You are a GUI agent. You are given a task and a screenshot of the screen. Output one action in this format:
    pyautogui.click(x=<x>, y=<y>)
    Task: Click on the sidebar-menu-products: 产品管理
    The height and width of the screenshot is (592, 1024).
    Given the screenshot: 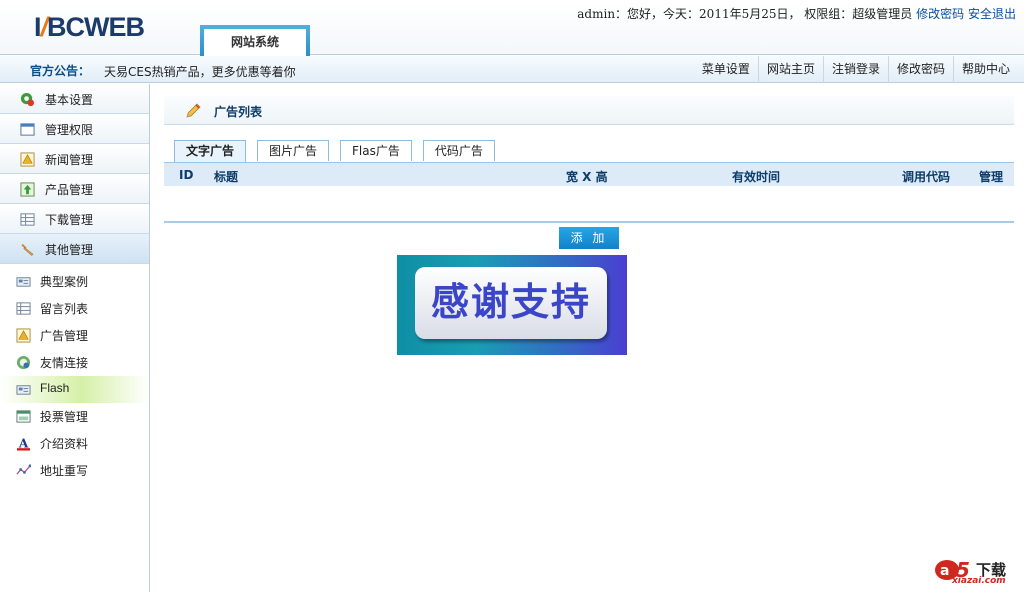 What is the action you would take?
    pyautogui.click(x=74, y=189)
    